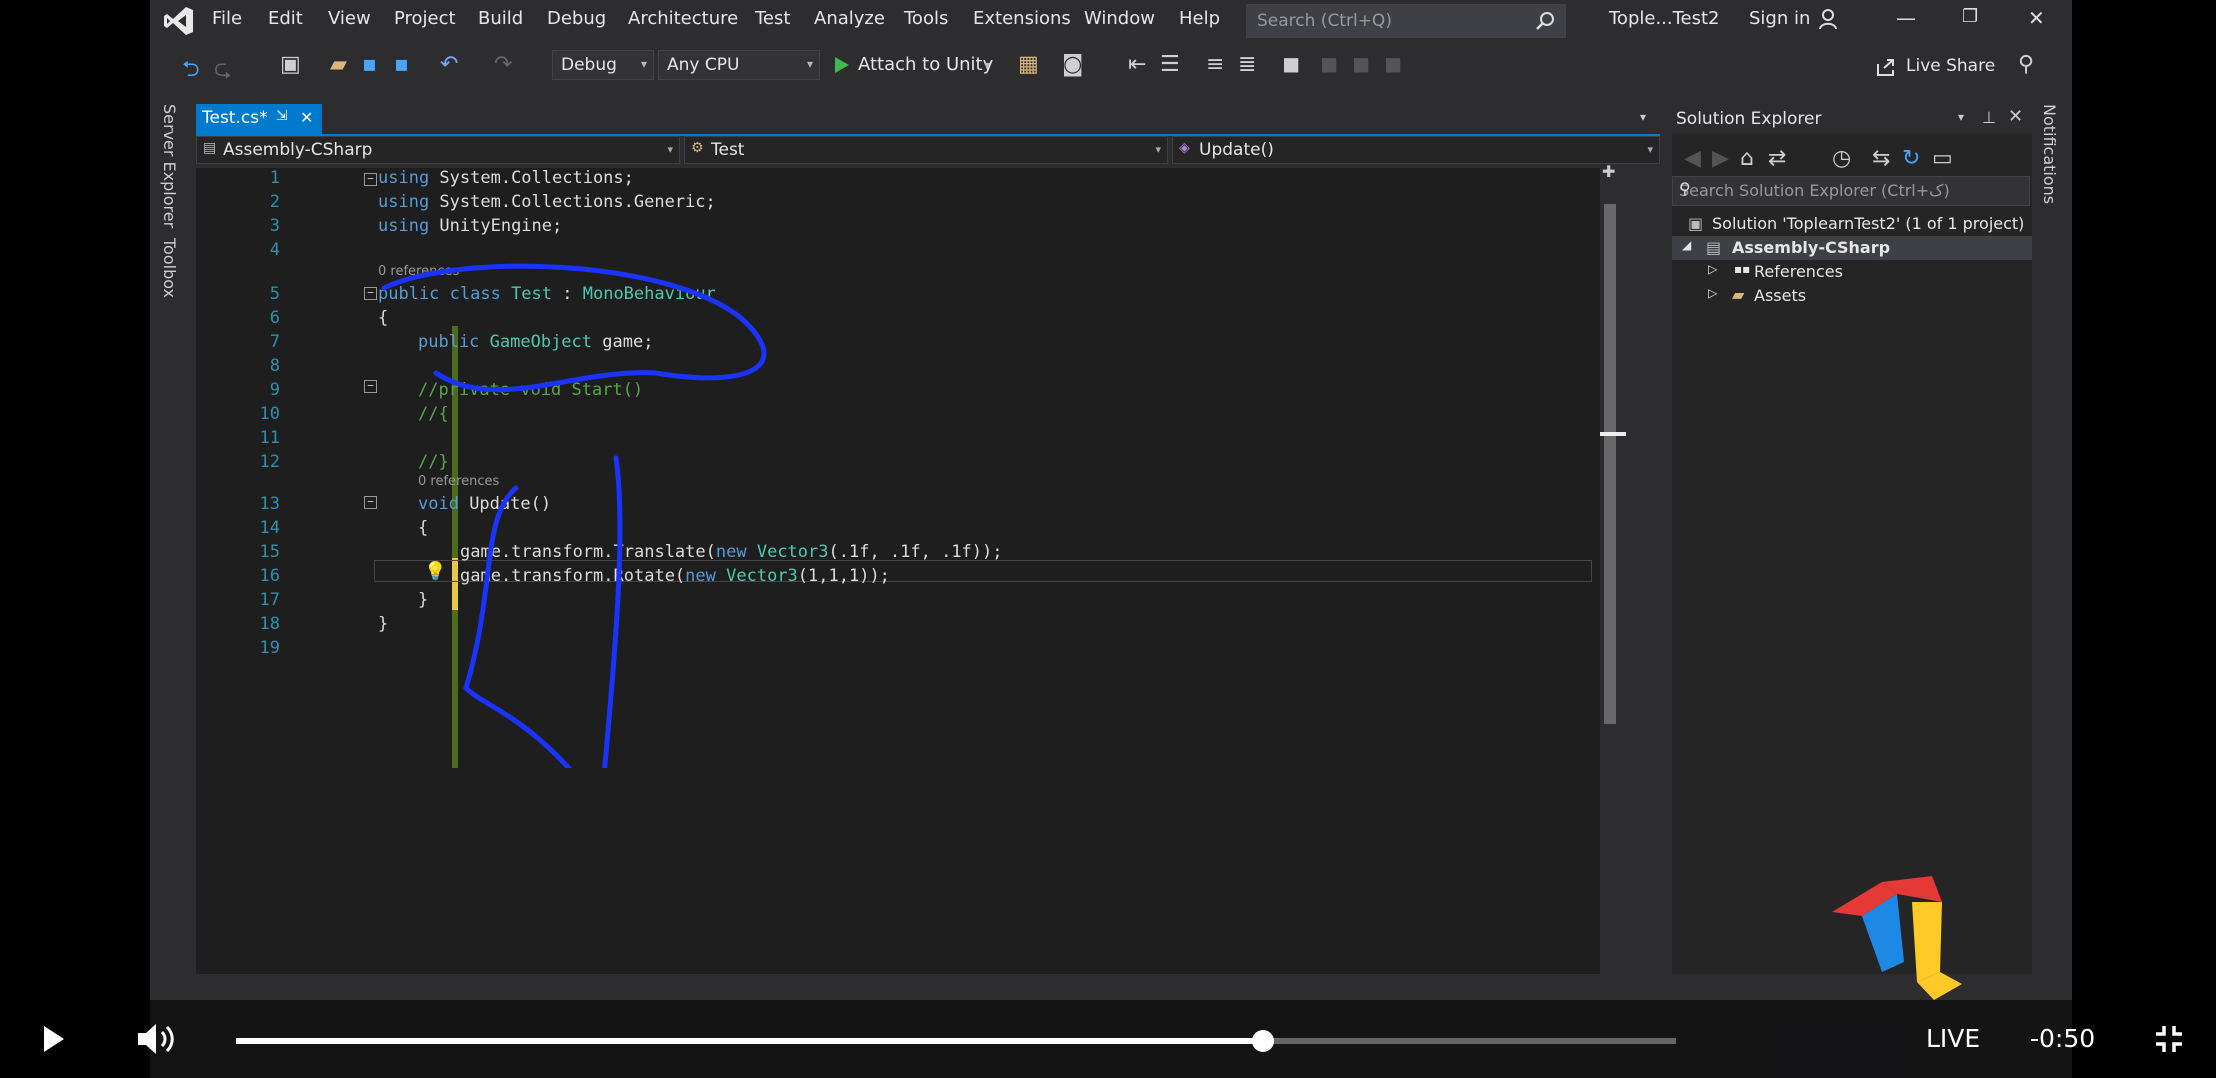 The image size is (2216, 1078). Describe the element at coordinates (449, 64) in the screenshot. I see `undo-icon: ↶` at that location.